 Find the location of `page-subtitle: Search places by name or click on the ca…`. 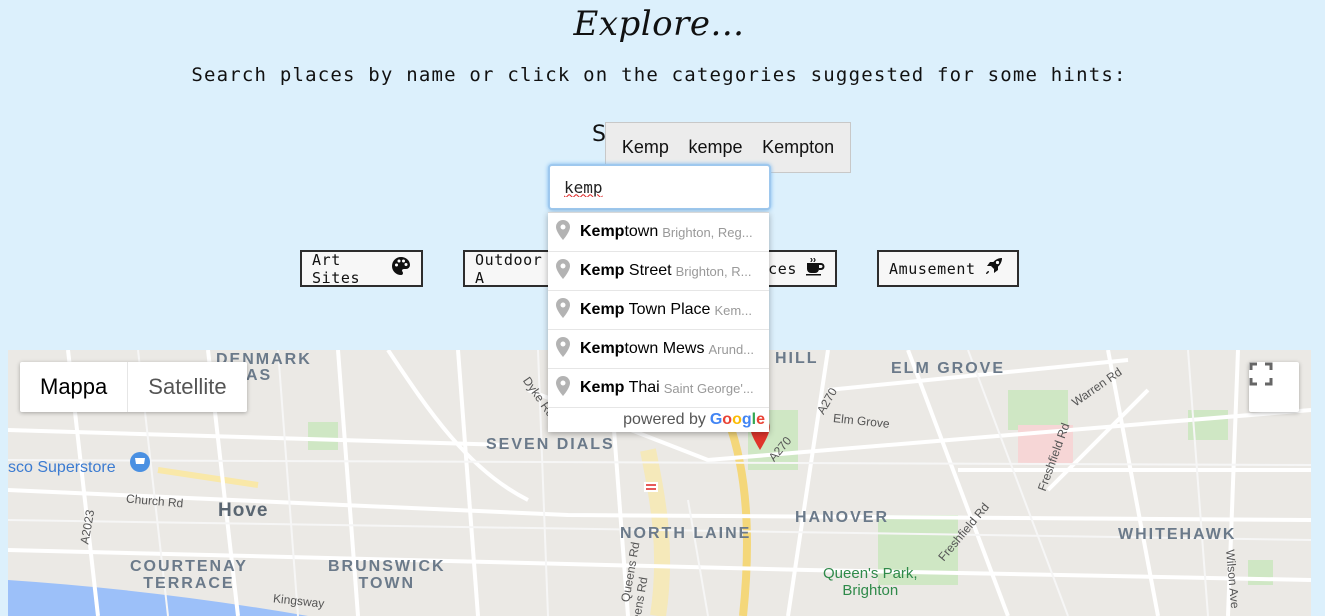

page-subtitle: Search places by name or click on the ca… is located at coordinates (659, 75).